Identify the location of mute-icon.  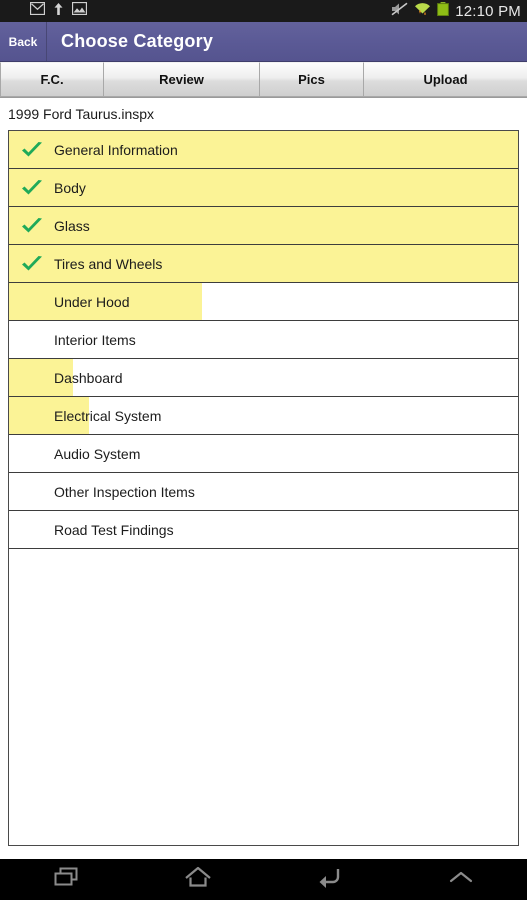
(399, 11).